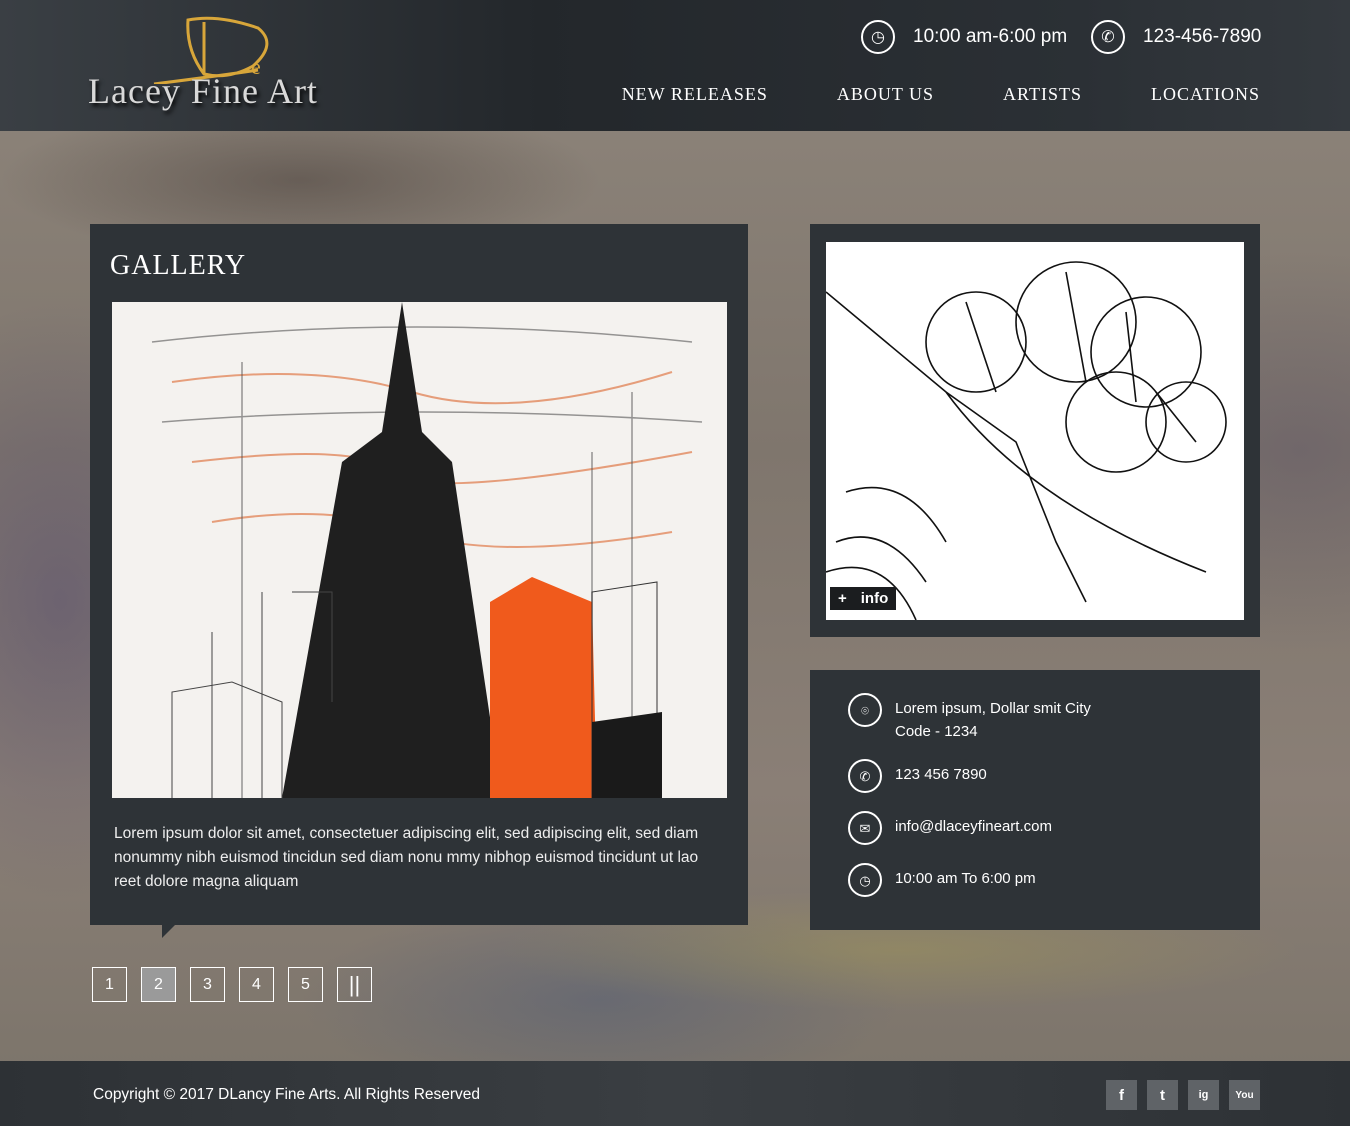 This screenshot has width=1350, height=1126. I want to click on page-2-button: 2, so click(158, 984).